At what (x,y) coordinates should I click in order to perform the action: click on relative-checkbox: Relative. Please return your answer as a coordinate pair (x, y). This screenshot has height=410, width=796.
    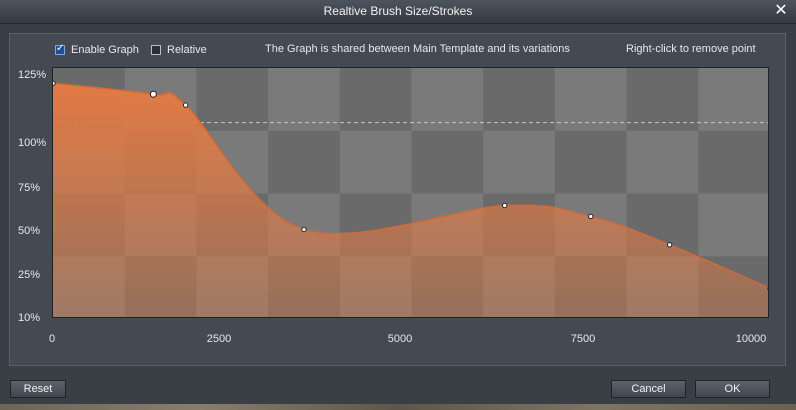
    Looking at the image, I should click on (179, 50).